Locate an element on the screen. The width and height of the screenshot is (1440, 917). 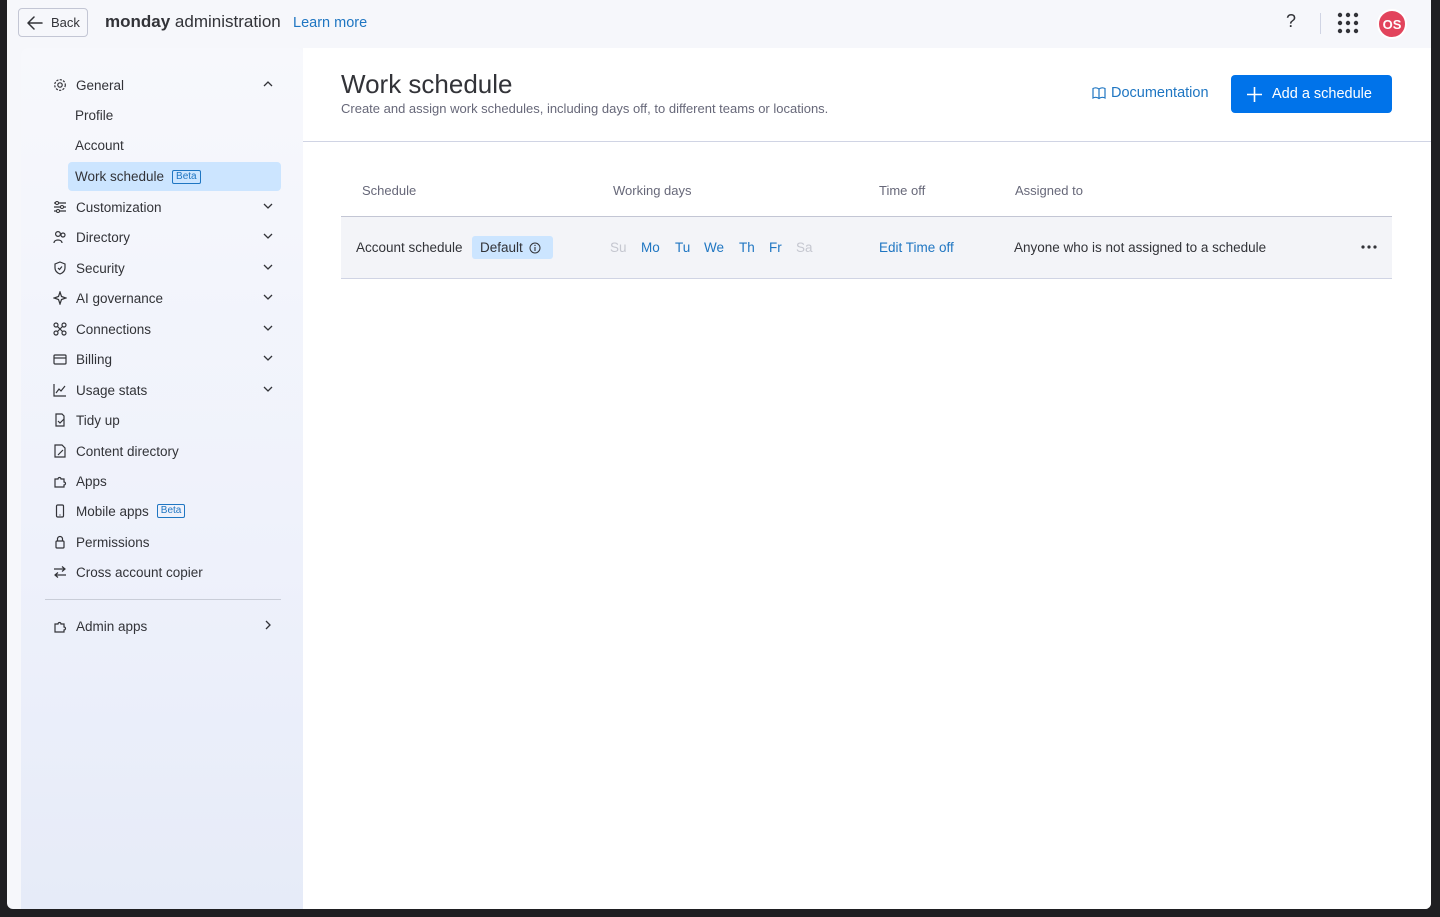
more-options-icon is located at coordinates (1369, 247).